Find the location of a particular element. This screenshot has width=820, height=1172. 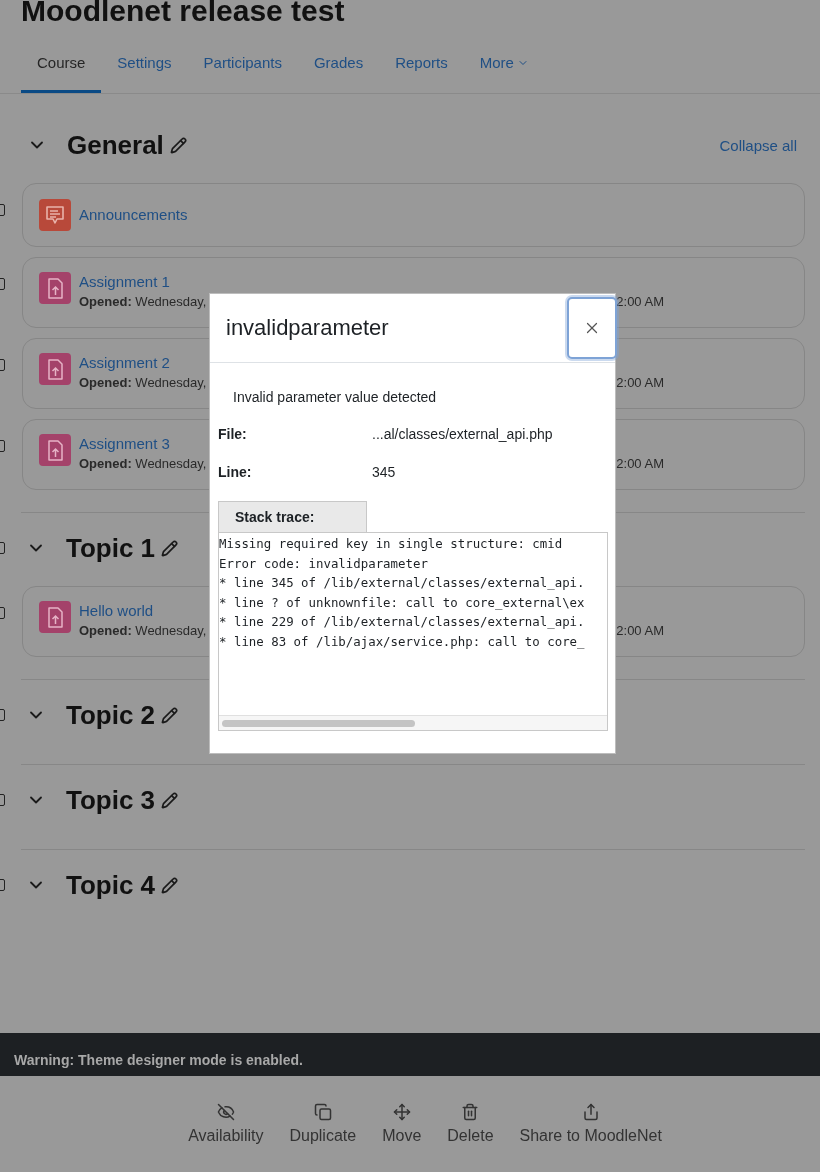

field-value: 345 is located at coordinates (384, 472).